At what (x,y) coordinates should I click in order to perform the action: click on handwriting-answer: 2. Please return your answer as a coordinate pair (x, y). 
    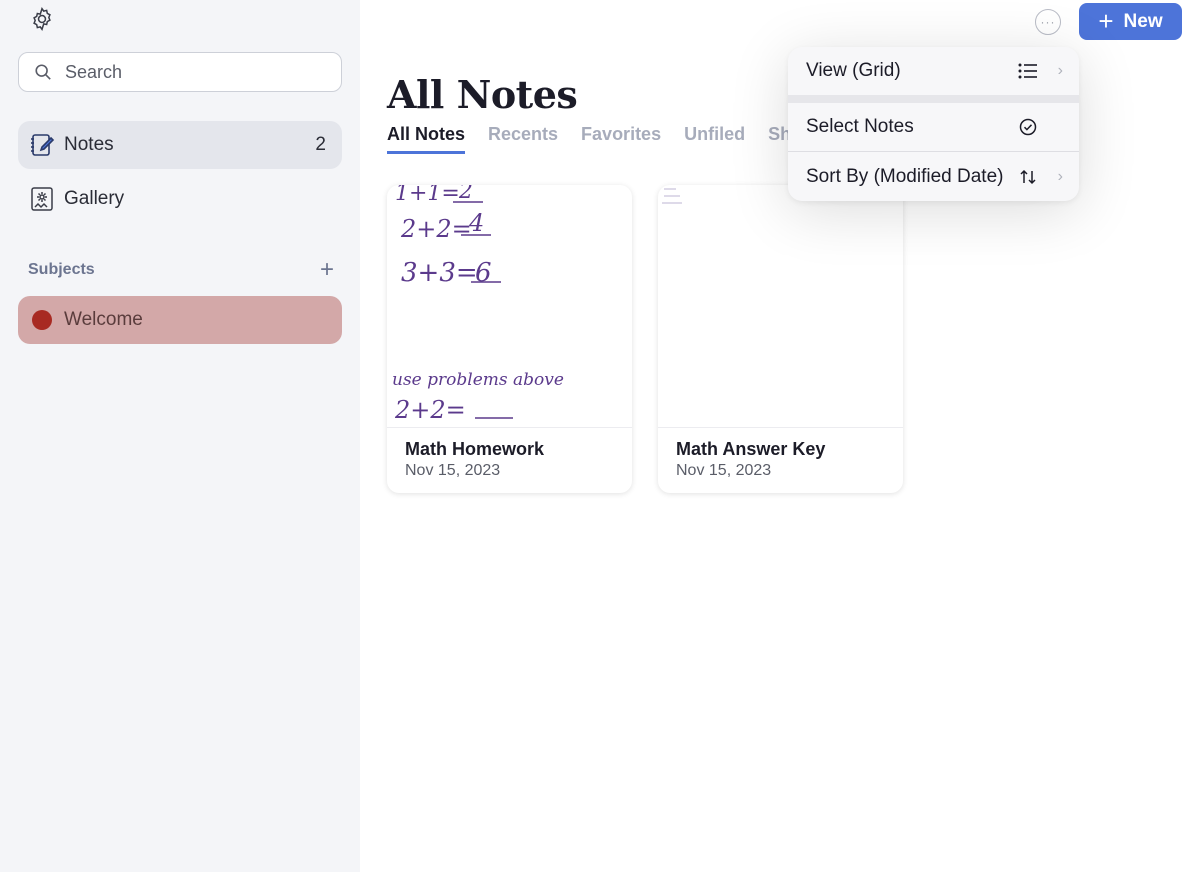
    Looking at the image, I should click on (465, 194).